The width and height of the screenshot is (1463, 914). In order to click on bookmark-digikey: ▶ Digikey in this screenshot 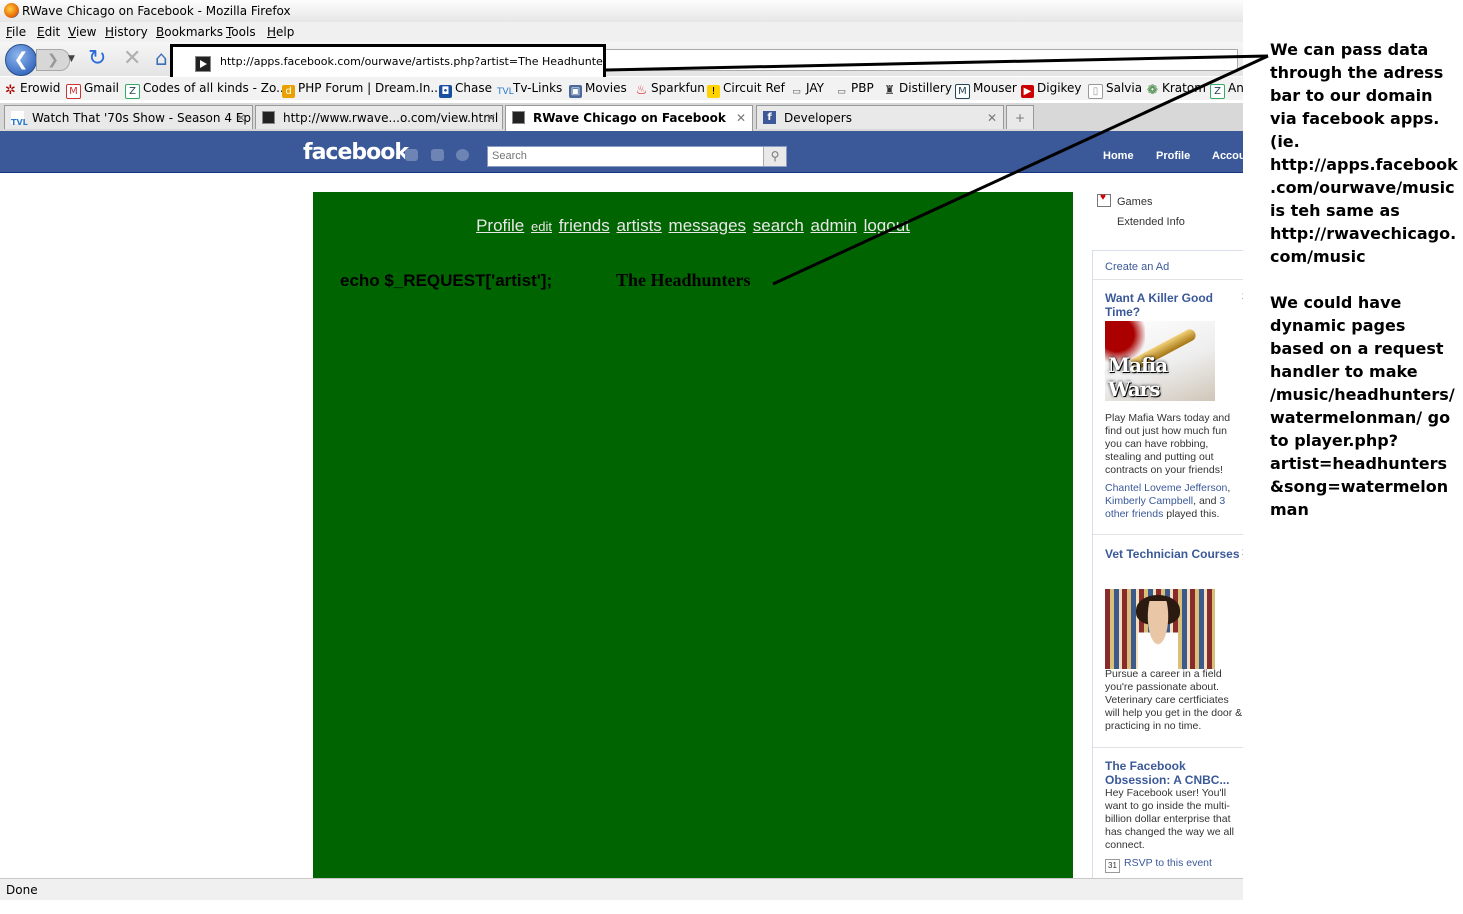, I will do `click(1051, 88)`.